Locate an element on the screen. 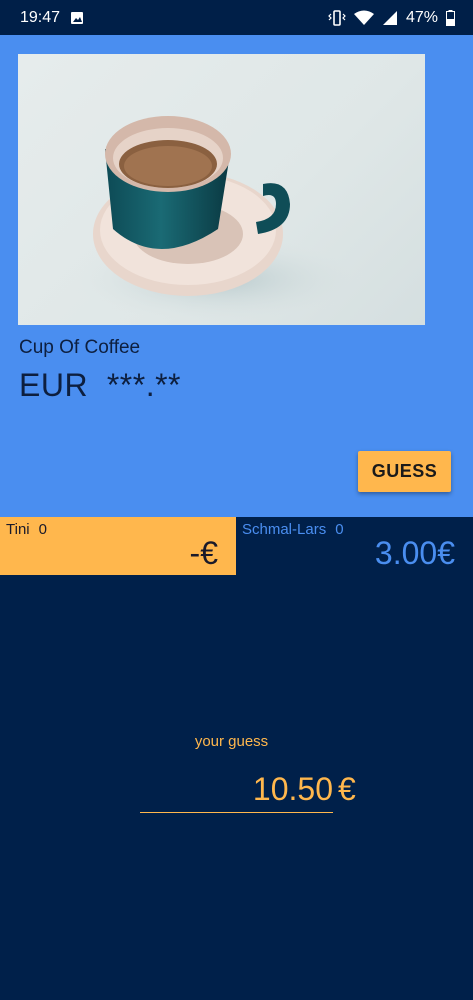 This screenshot has width=473, height=1000. player-guess-value: 3.00€ is located at coordinates (414, 553).